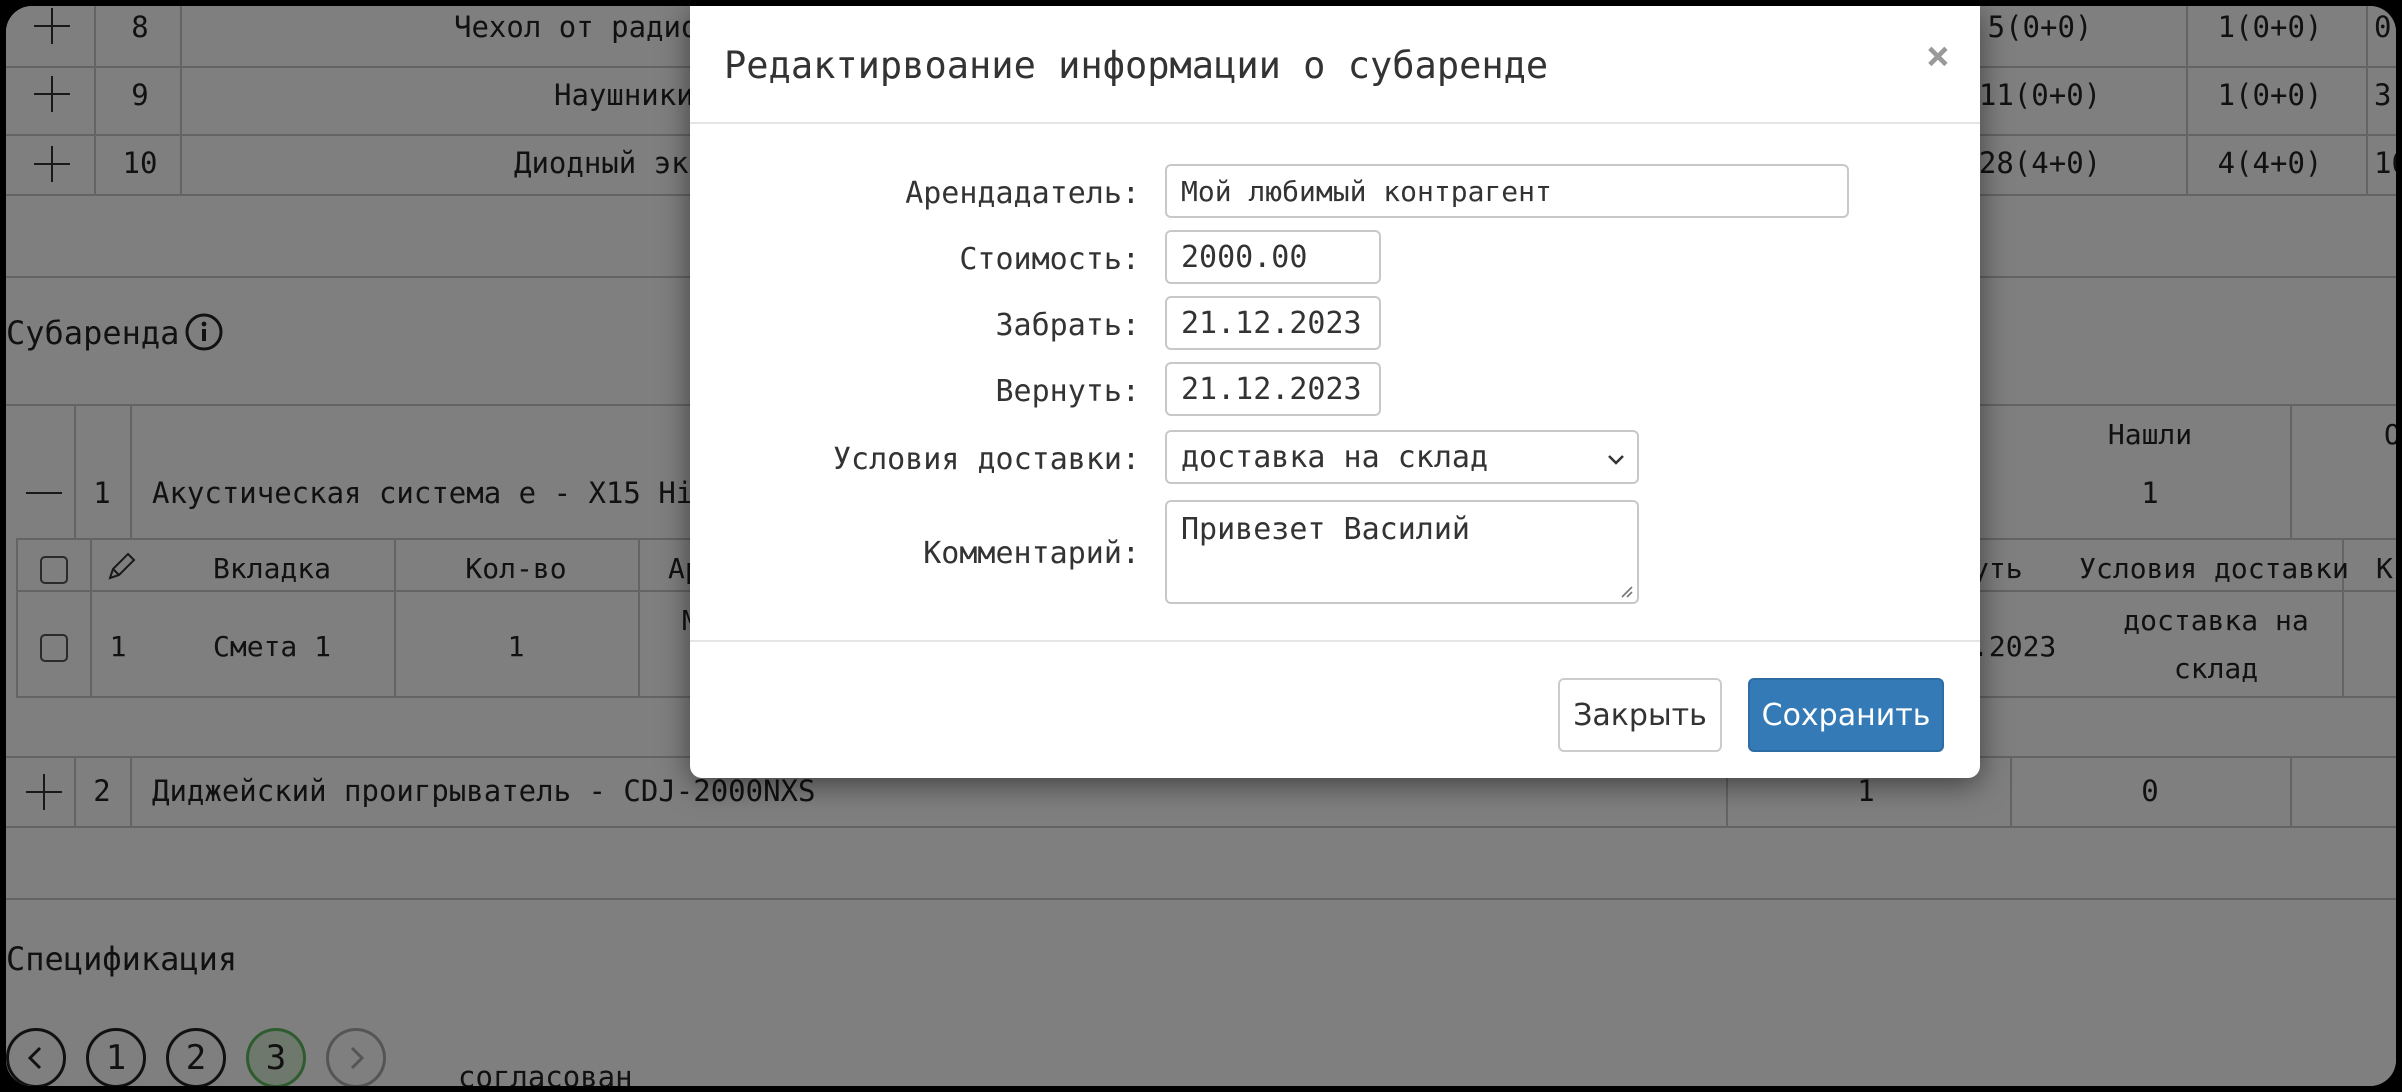 This screenshot has width=2402, height=1092. Describe the element at coordinates (1640, 715) in the screenshot. I see `close-button: Закрыть` at that location.